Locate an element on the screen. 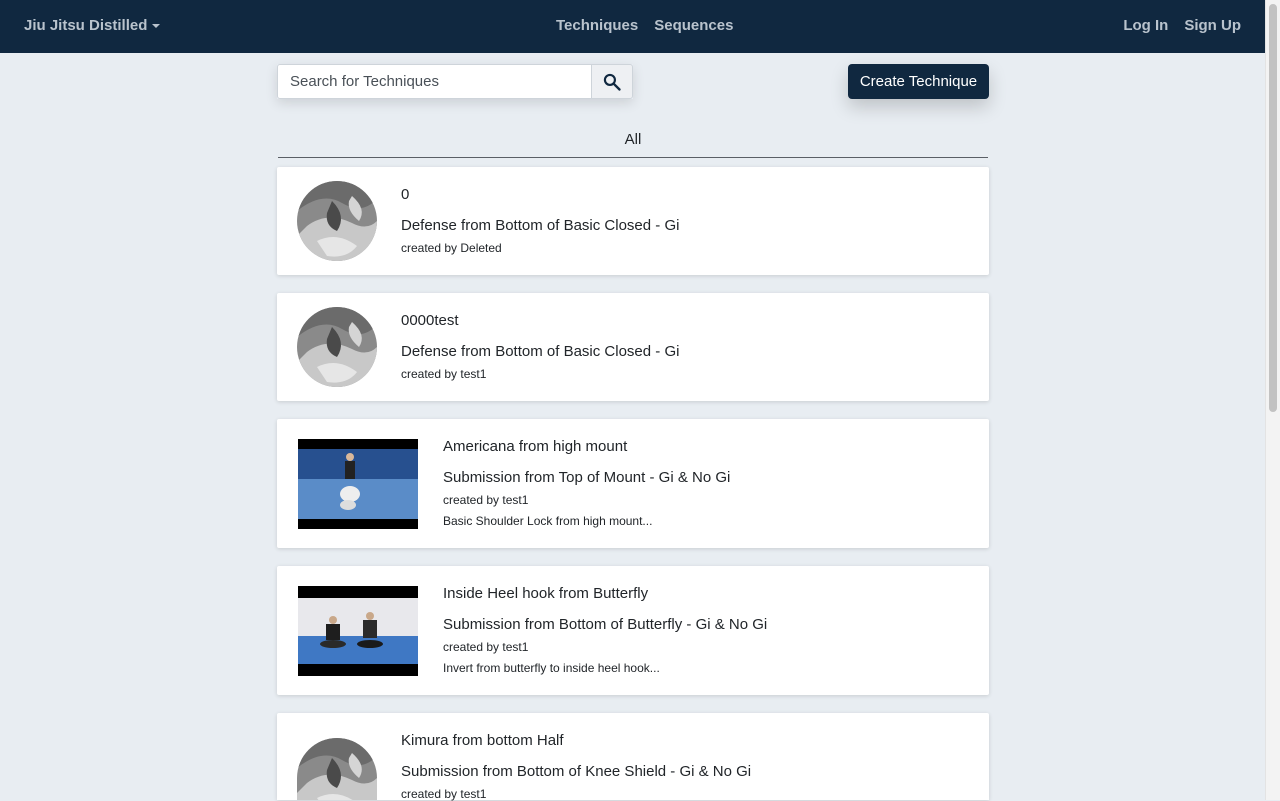 Image resolution: width=1280 pixels, height=801 pixels. caret-down-icon is located at coordinates (156, 25).